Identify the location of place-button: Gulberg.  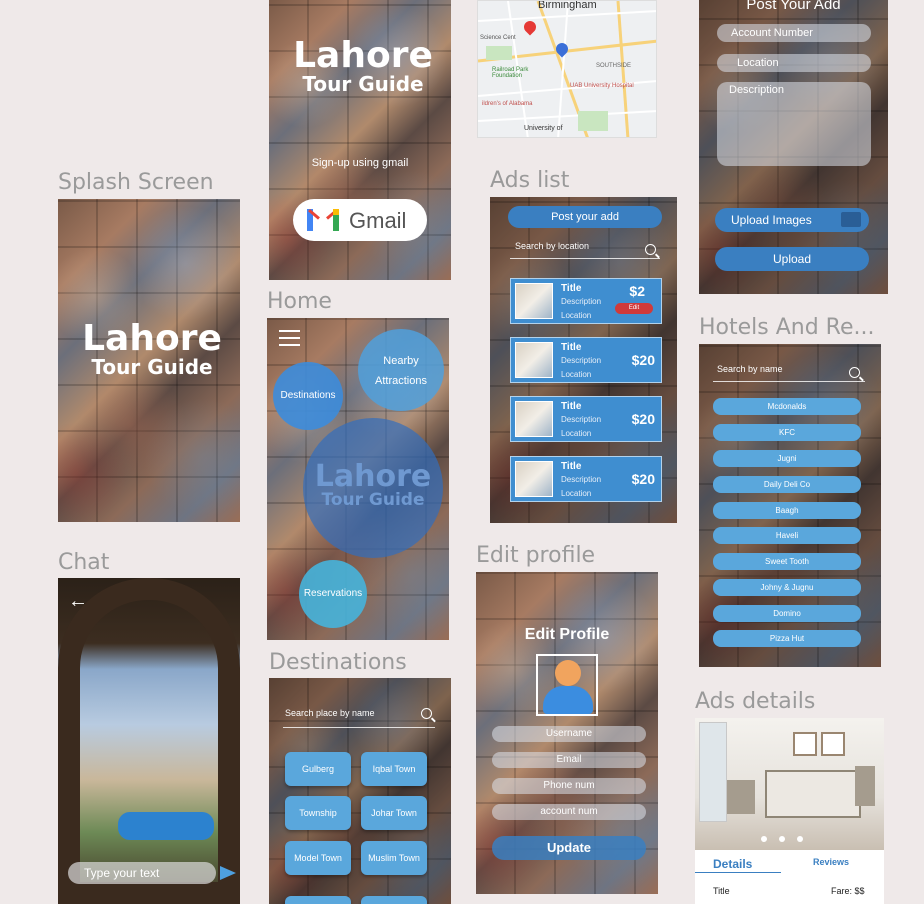
(318, 769).